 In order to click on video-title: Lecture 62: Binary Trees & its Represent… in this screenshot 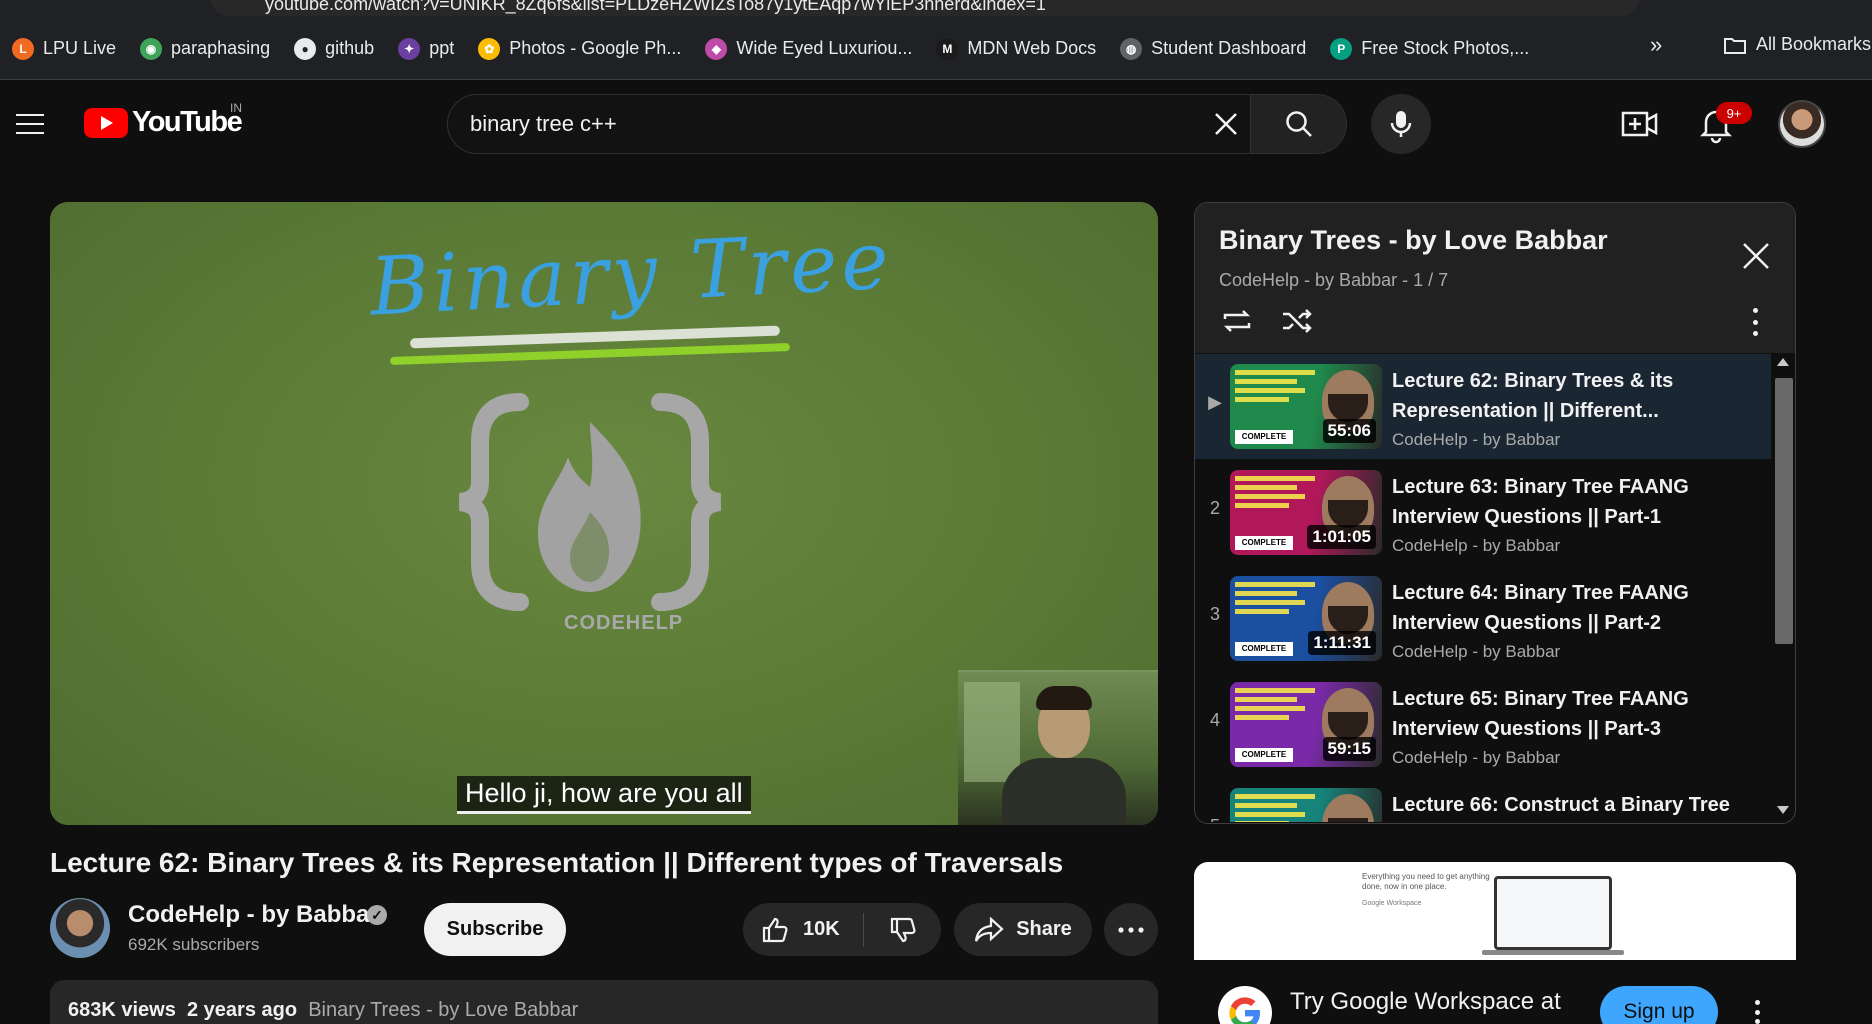, I will do `click(557, 862)`.